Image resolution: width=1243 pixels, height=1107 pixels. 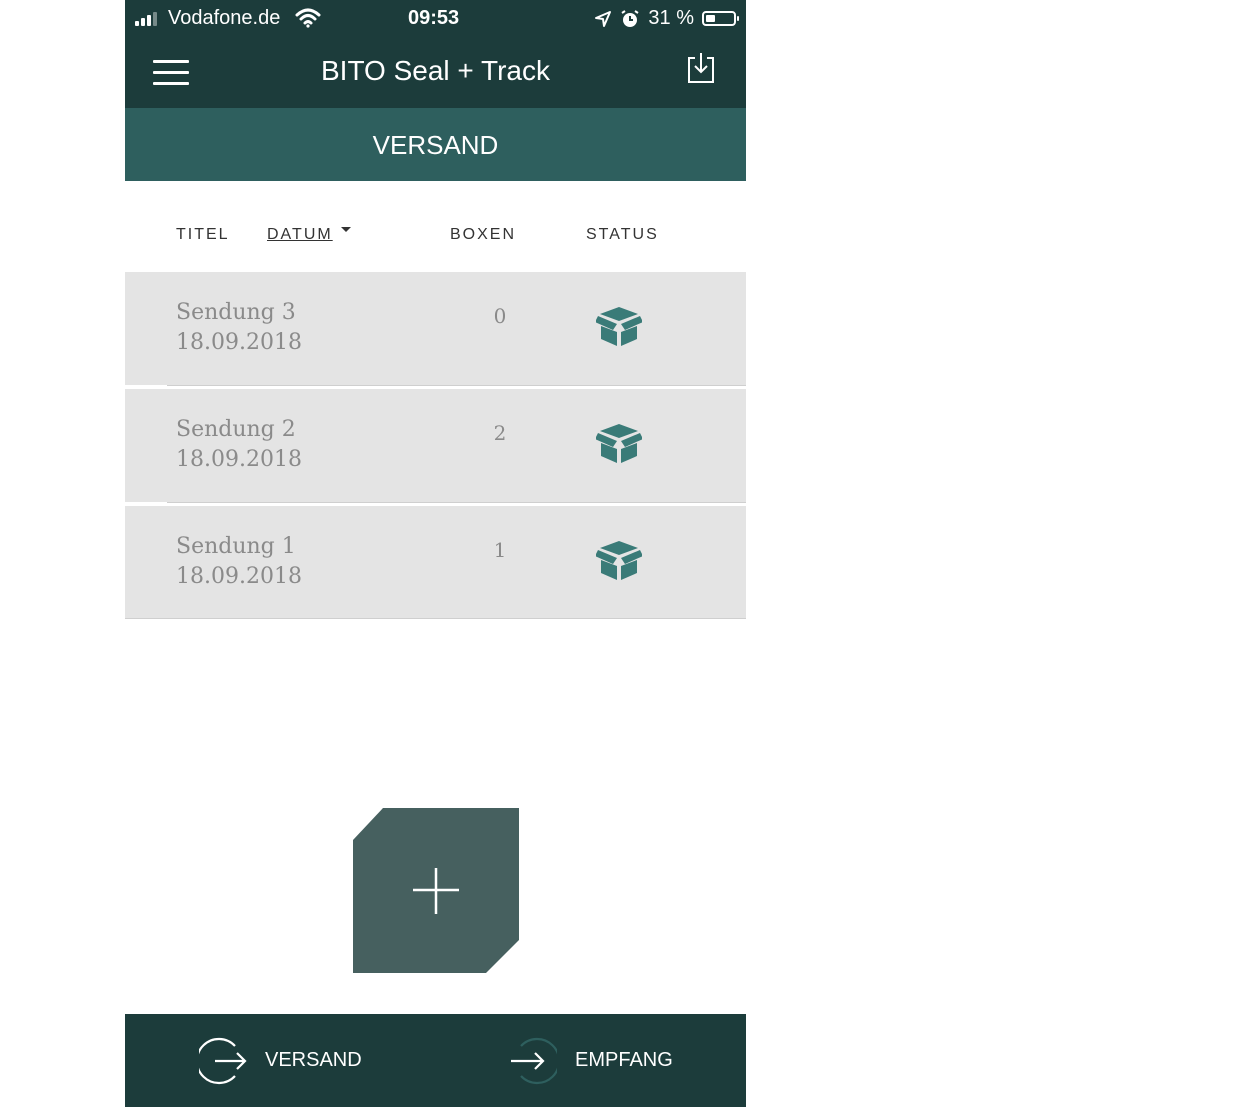 What do you see at coordinates (435, 328) in the screenshot?
I see `table-row: Sendung 3 18.09.2018 0` at bounding box center [435, 328].